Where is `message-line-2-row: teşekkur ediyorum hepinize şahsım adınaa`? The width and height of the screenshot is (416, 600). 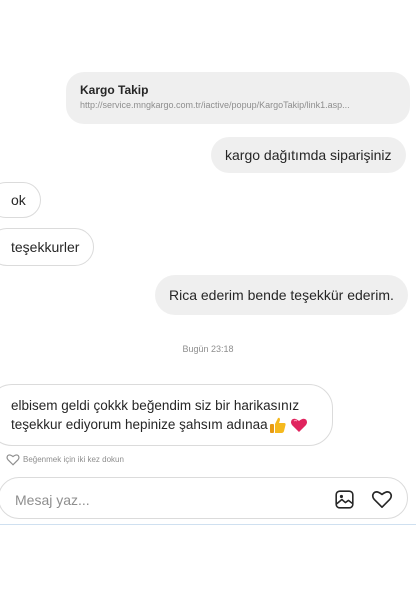
message-line-2-row: teşekkur ediyorum hepinize şahsım adınaa is located at coordinates (159, 424).